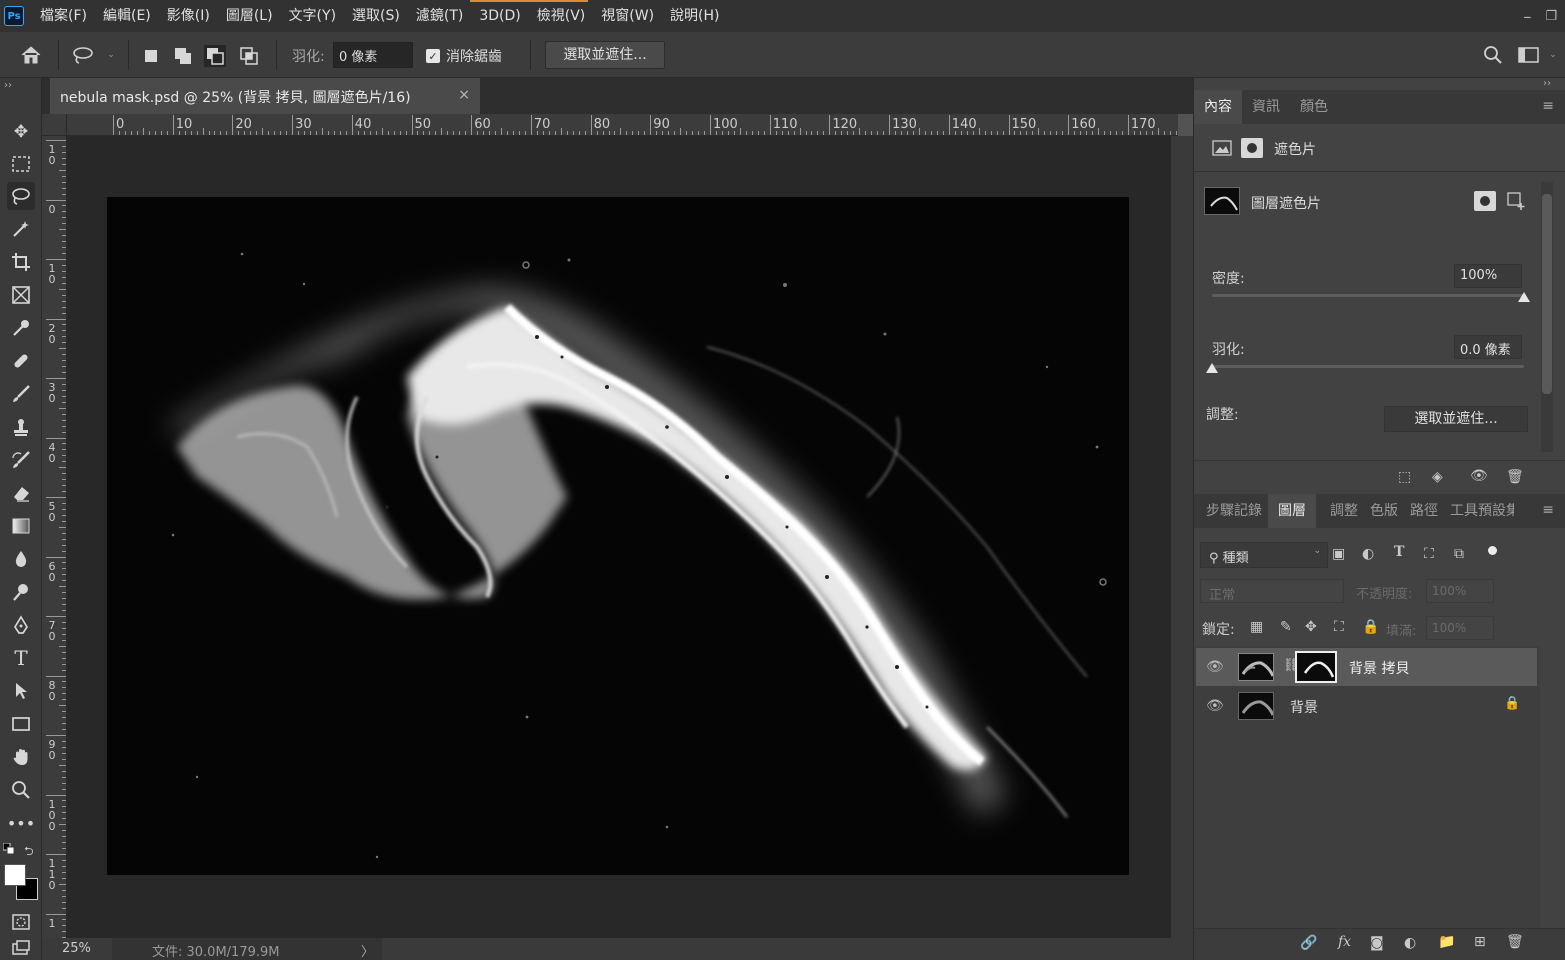 The width and height of the screenshot is (1565, 960). I want to click on tab-color: 顏色, so click(1314, 107).